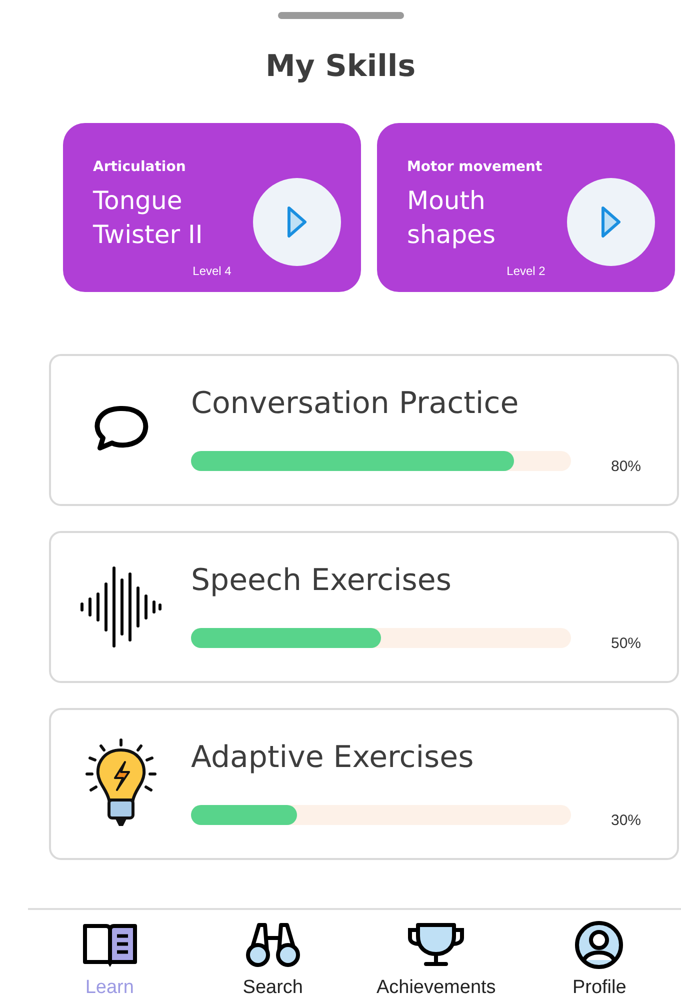 This screenshot has width=681, height=995. I want to click on lesson-card: Motor movement Mouth shapes Level 2, so click(526, 207).